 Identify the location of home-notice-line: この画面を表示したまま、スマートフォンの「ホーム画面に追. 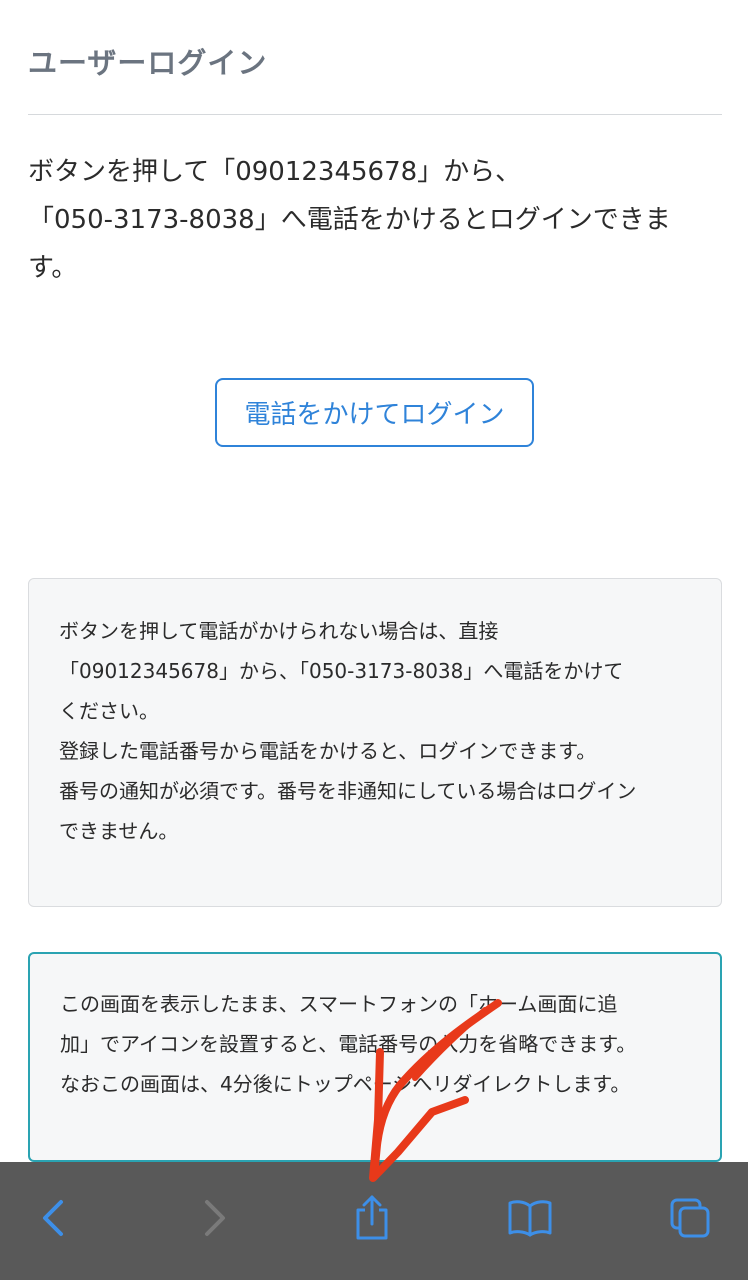
(339, 1004).